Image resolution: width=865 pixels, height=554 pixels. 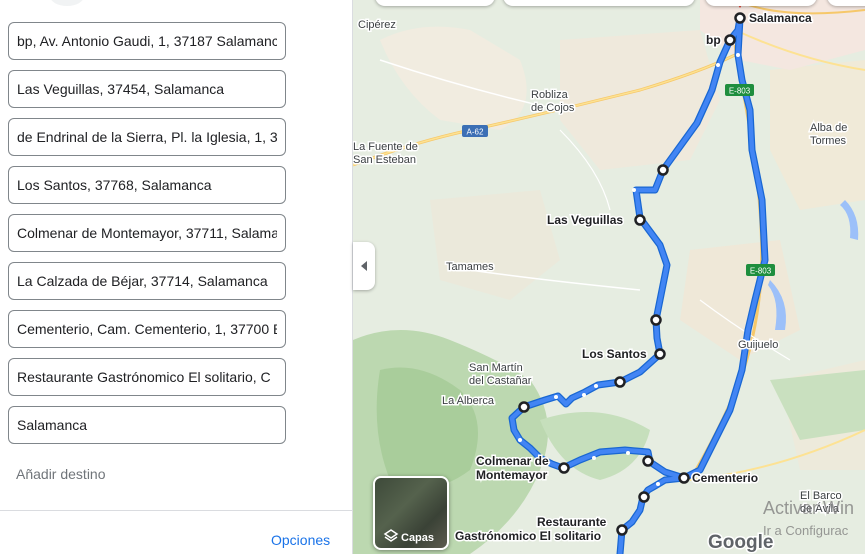 I want to click on waypoint-label: Cementerio, so click(x=725, y=478).